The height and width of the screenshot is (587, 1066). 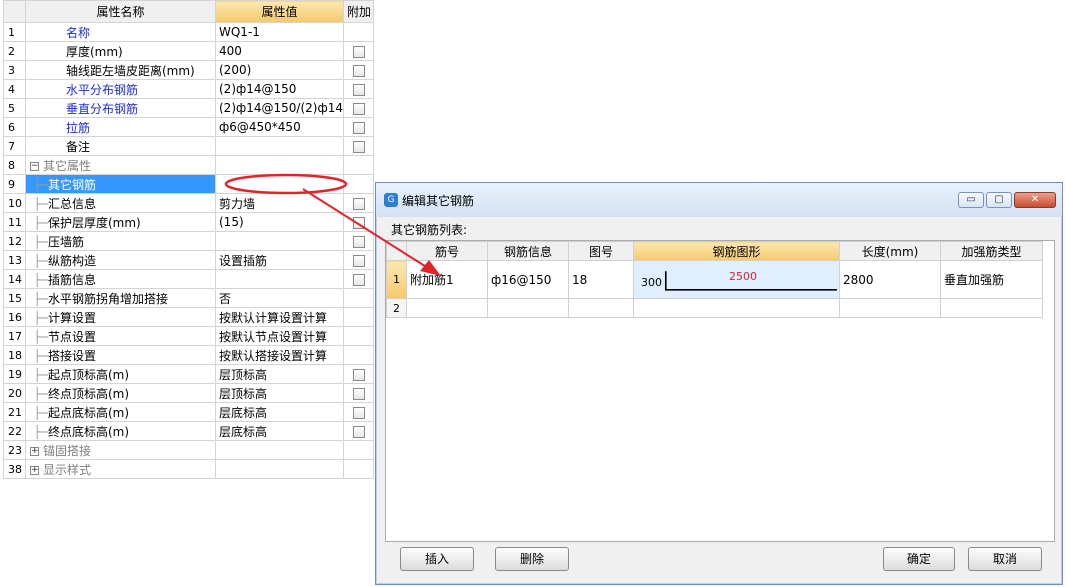 What do you see at coordinates (991, 308) in the screenshot?
I see `cell-reinforcement-type` at bounding box center [991, 308].